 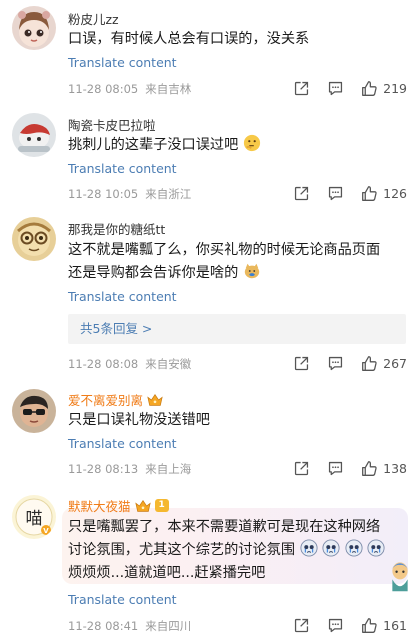 What do you see at coordinates (395, 625) in the screenshot?
I see `like-count: 161` at bounding box center [395, 625].